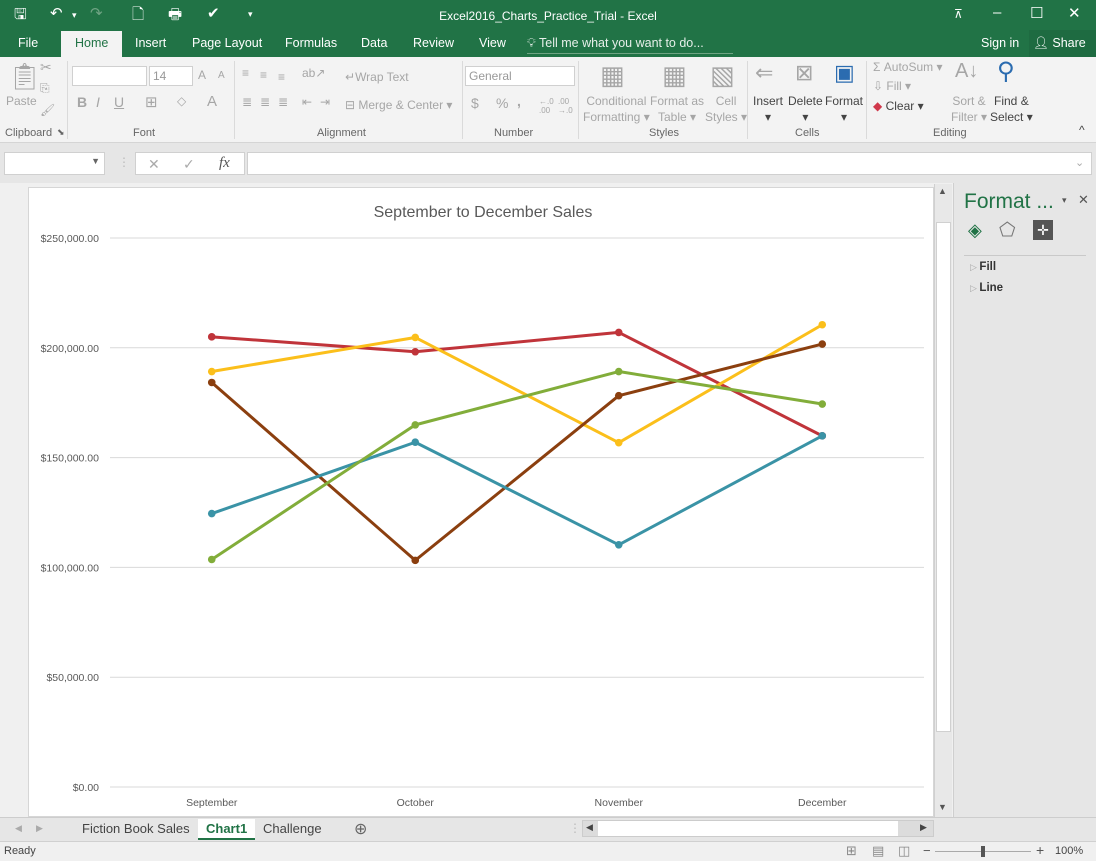  What do you see at coordinates (677, 109) in the screenshot?
I see `format-as-table-button: Format as Table ▾` at bounding box center [677, 109].